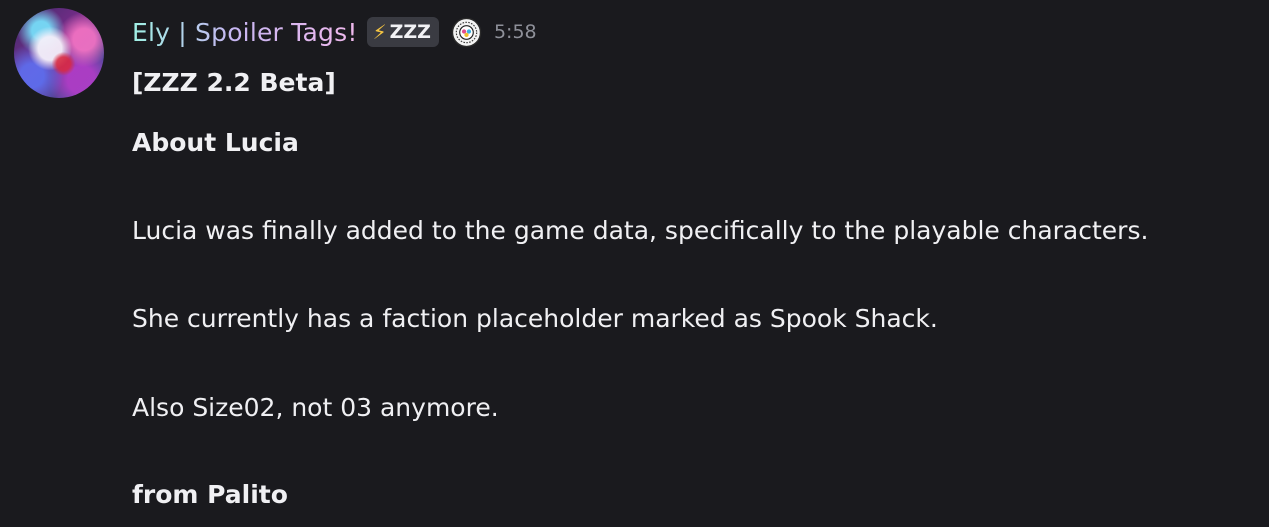 The height and width of the screenshot is (527, 1269). I want to click on guild-tag: ⚡ ZZZ, so click(402, 32).